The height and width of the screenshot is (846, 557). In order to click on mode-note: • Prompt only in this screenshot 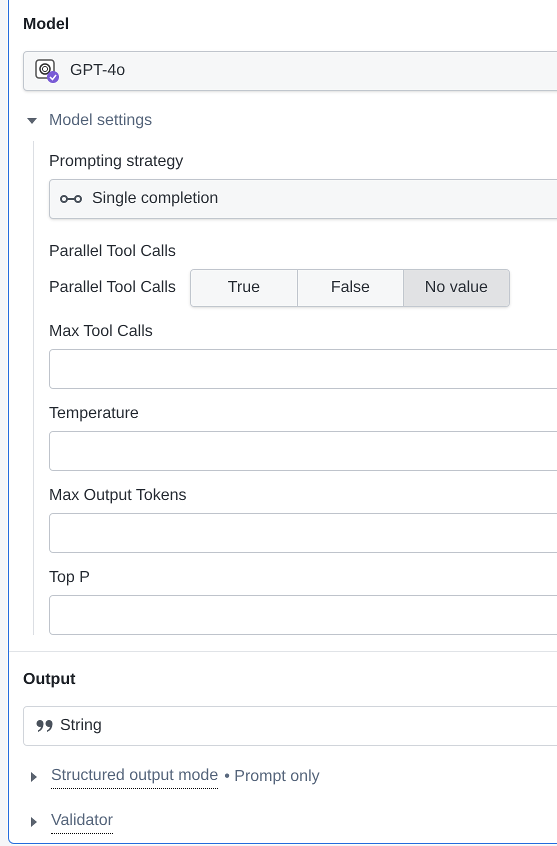, I will do `click(272, 776)`.